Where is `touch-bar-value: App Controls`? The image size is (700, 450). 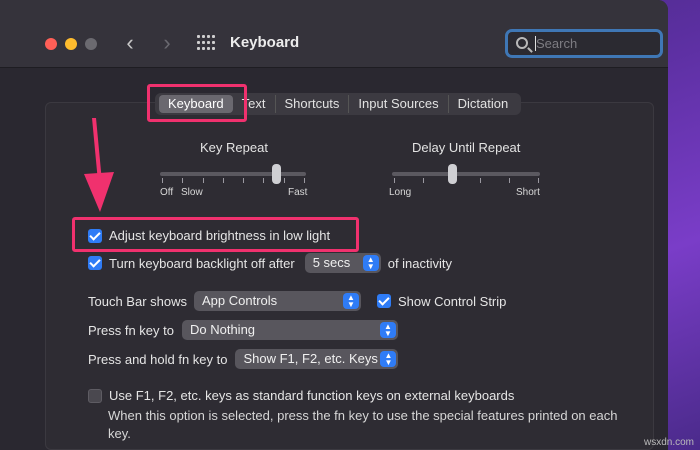
touch-bar-value: App Controls is located at coordinates (240, 300).